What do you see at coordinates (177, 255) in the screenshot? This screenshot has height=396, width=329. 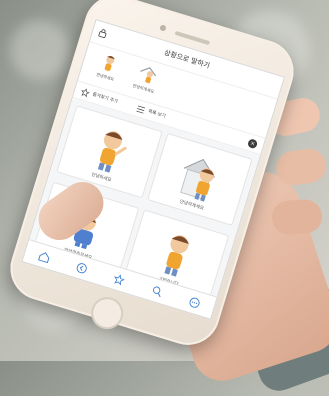 I see `boy-bowing-icon` at bounding box center [177, 255].